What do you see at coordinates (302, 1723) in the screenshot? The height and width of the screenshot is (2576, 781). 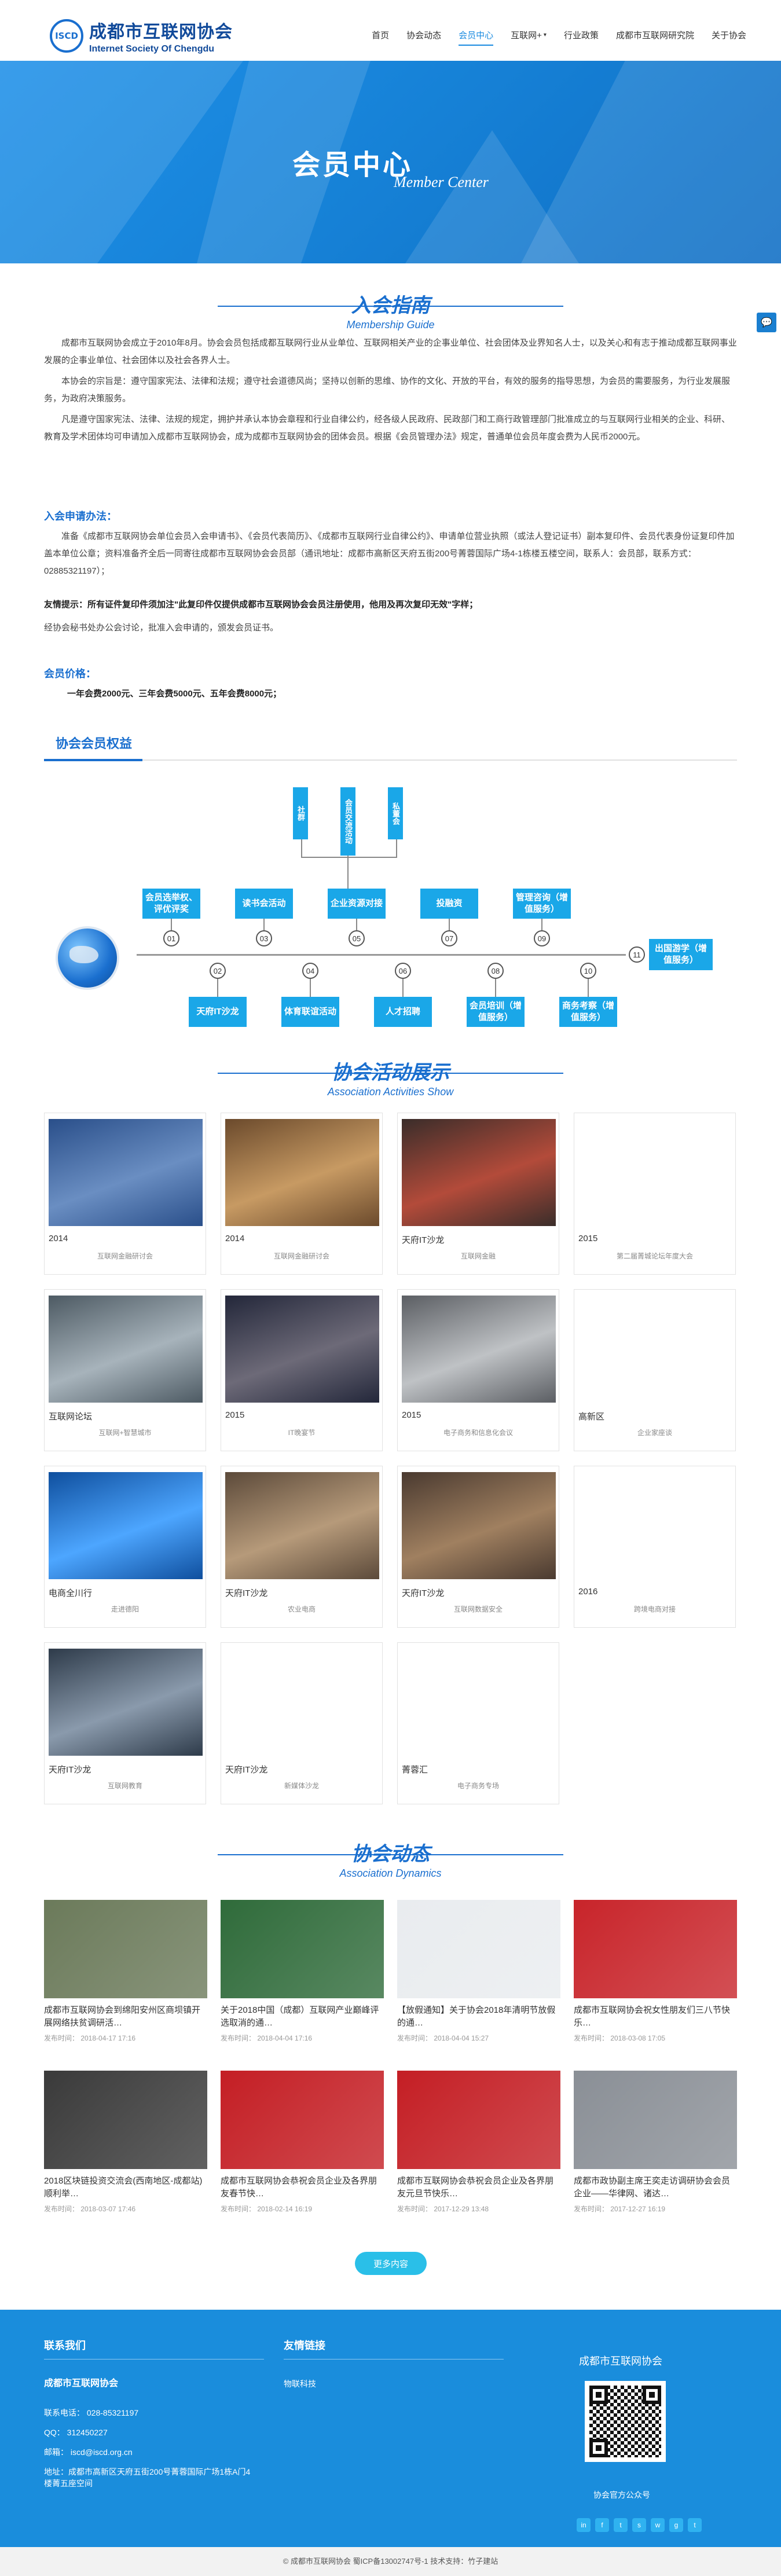 I see `activity-card: 天府IT沙龙 新媒体沙龙` at bounding box center [302, 1723].